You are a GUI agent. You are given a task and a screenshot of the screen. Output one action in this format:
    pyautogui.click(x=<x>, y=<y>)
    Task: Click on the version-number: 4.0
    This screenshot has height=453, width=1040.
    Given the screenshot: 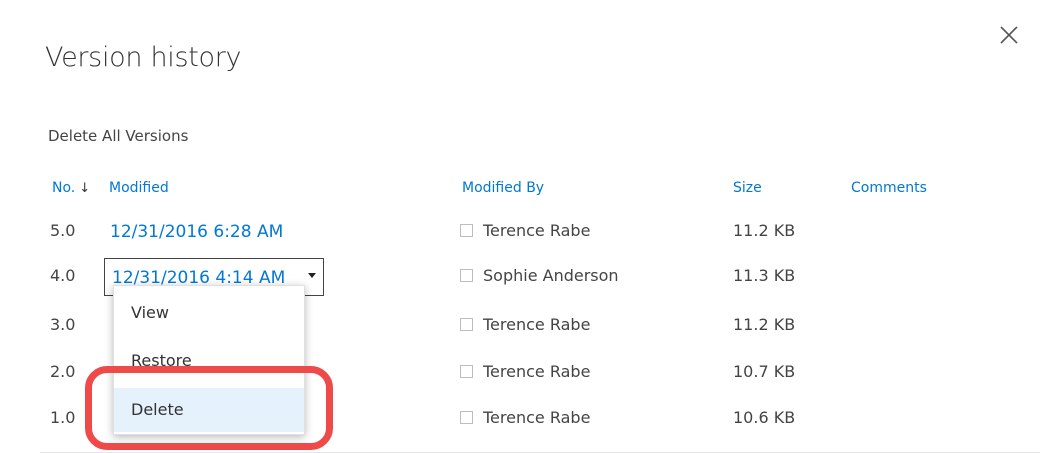 What is the action you would take?
    pyautogui.click(x=63, y=275)
    